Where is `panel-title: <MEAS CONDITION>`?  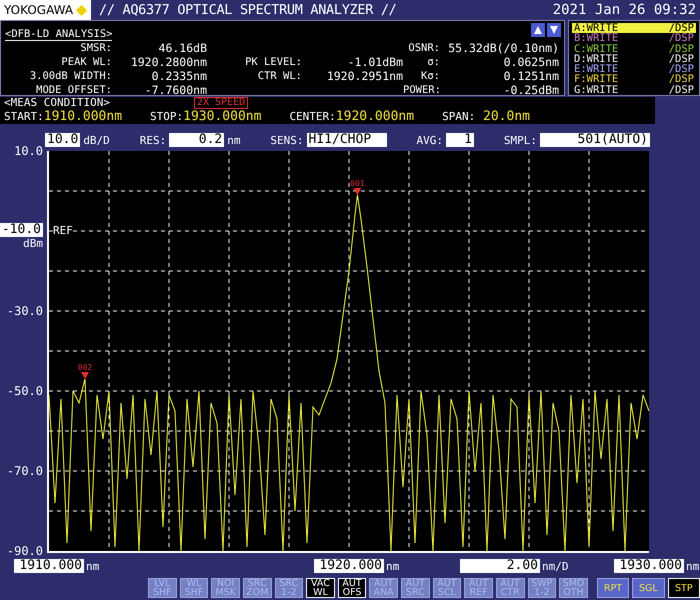 panel-title: <MEAS CONDITION> is located at coordinates (57, 103).